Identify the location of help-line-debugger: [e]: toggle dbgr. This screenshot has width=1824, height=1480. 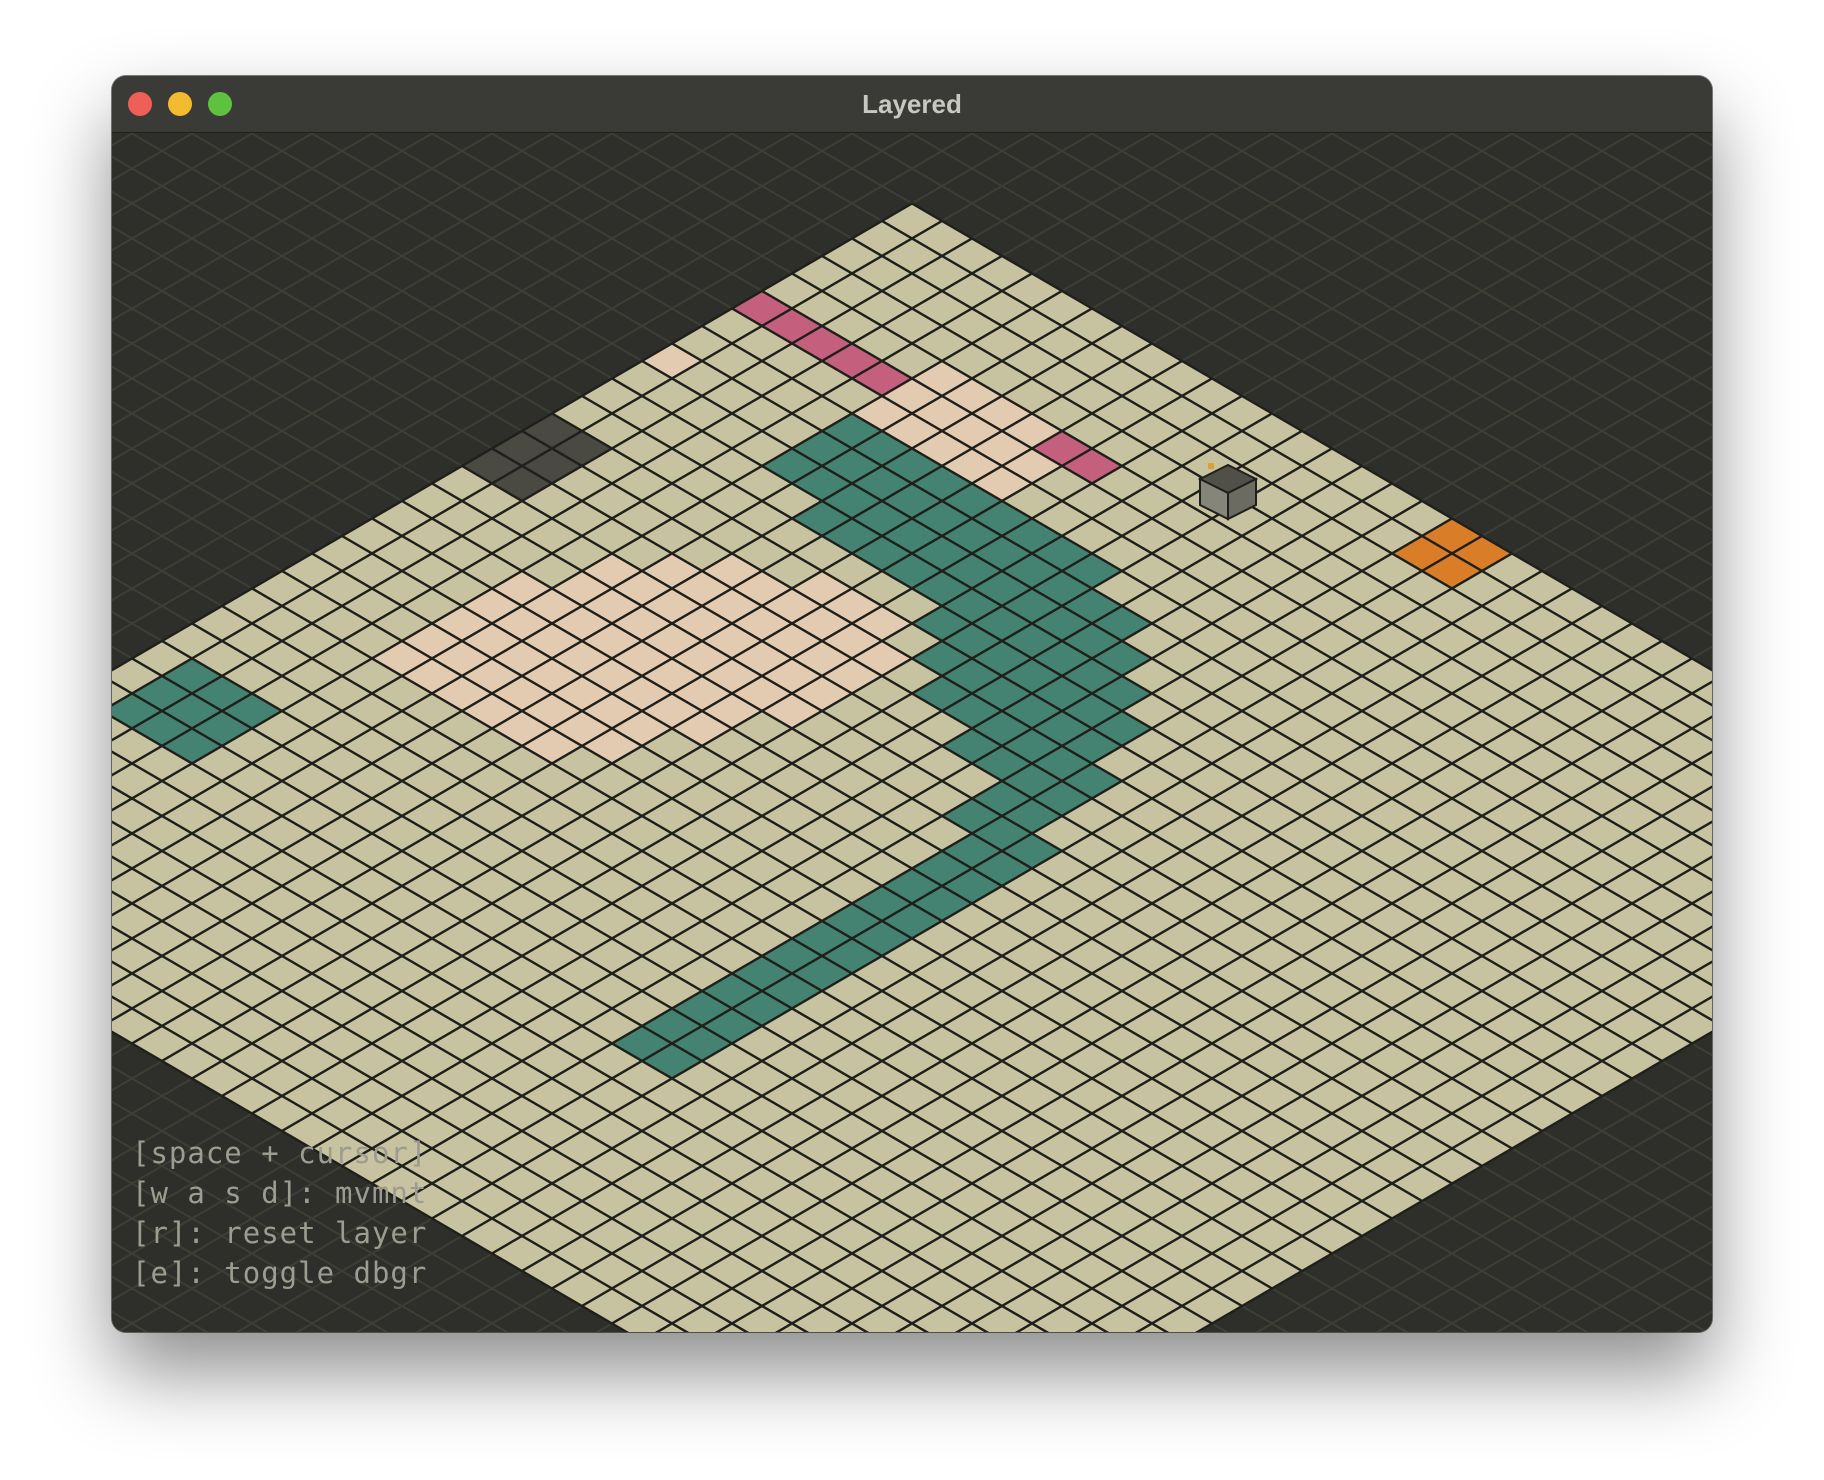
(280, 1273).